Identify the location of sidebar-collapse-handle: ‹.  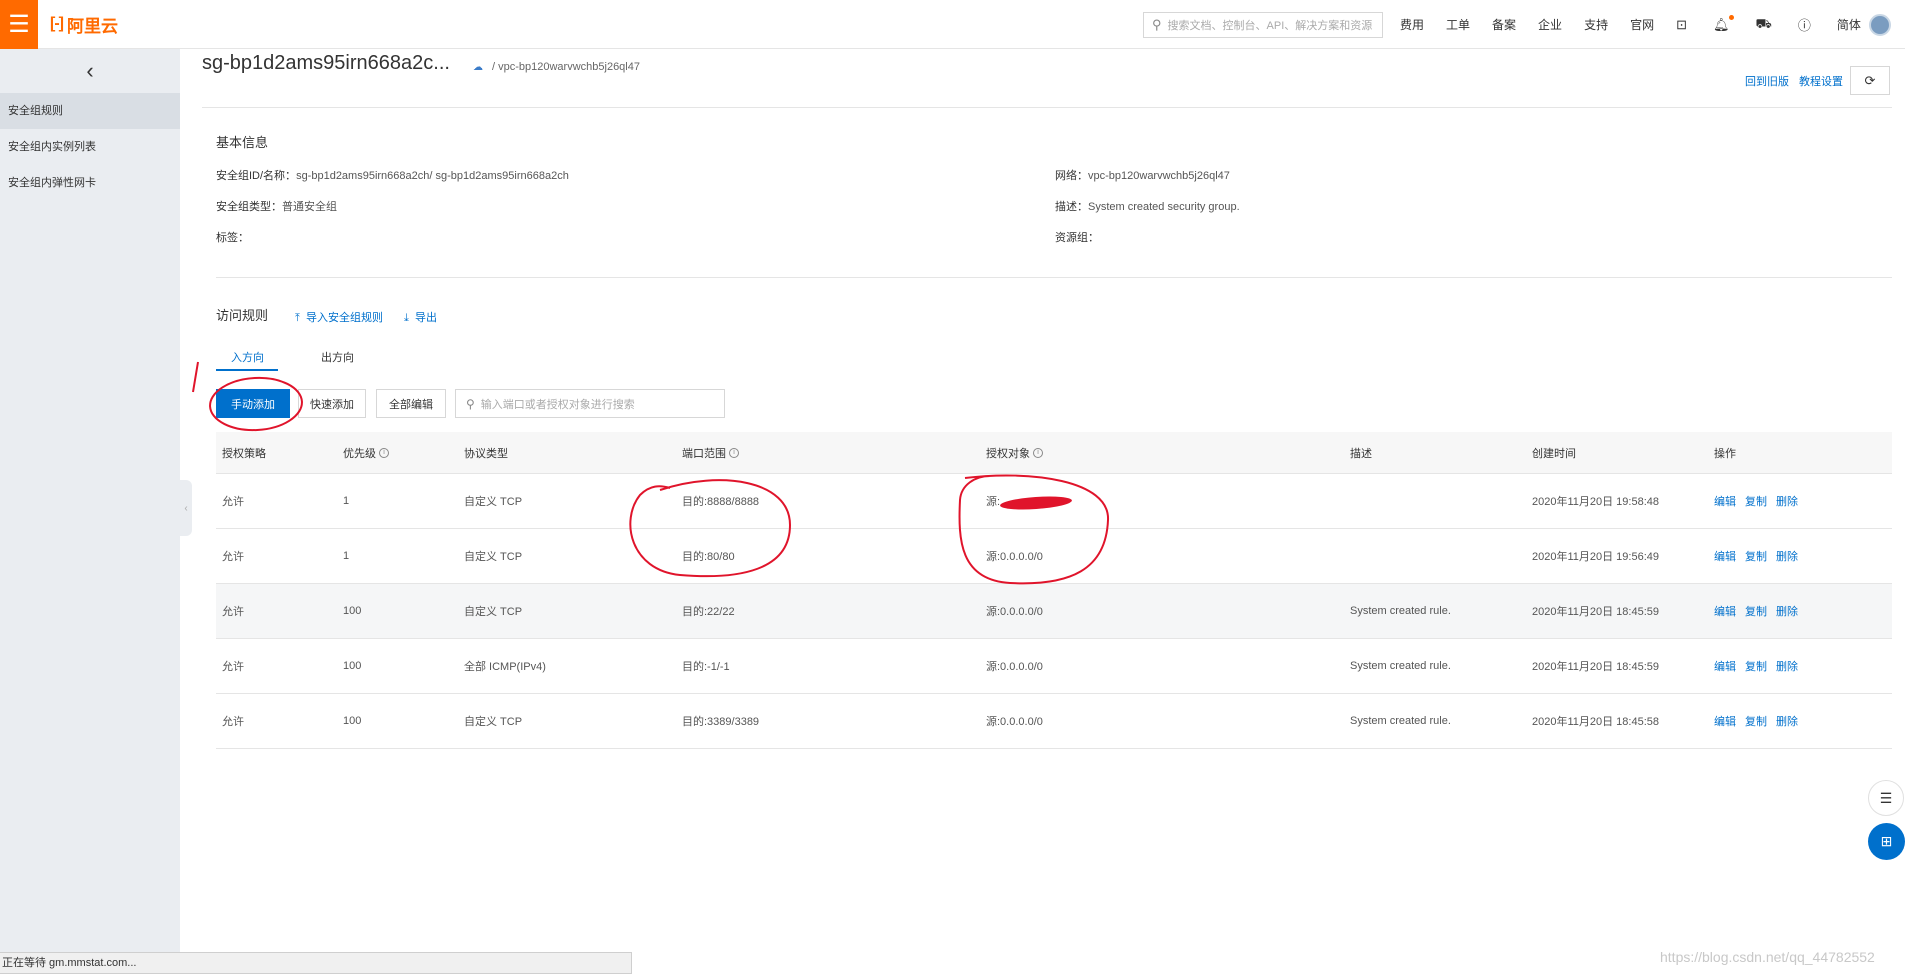
(186, 508).